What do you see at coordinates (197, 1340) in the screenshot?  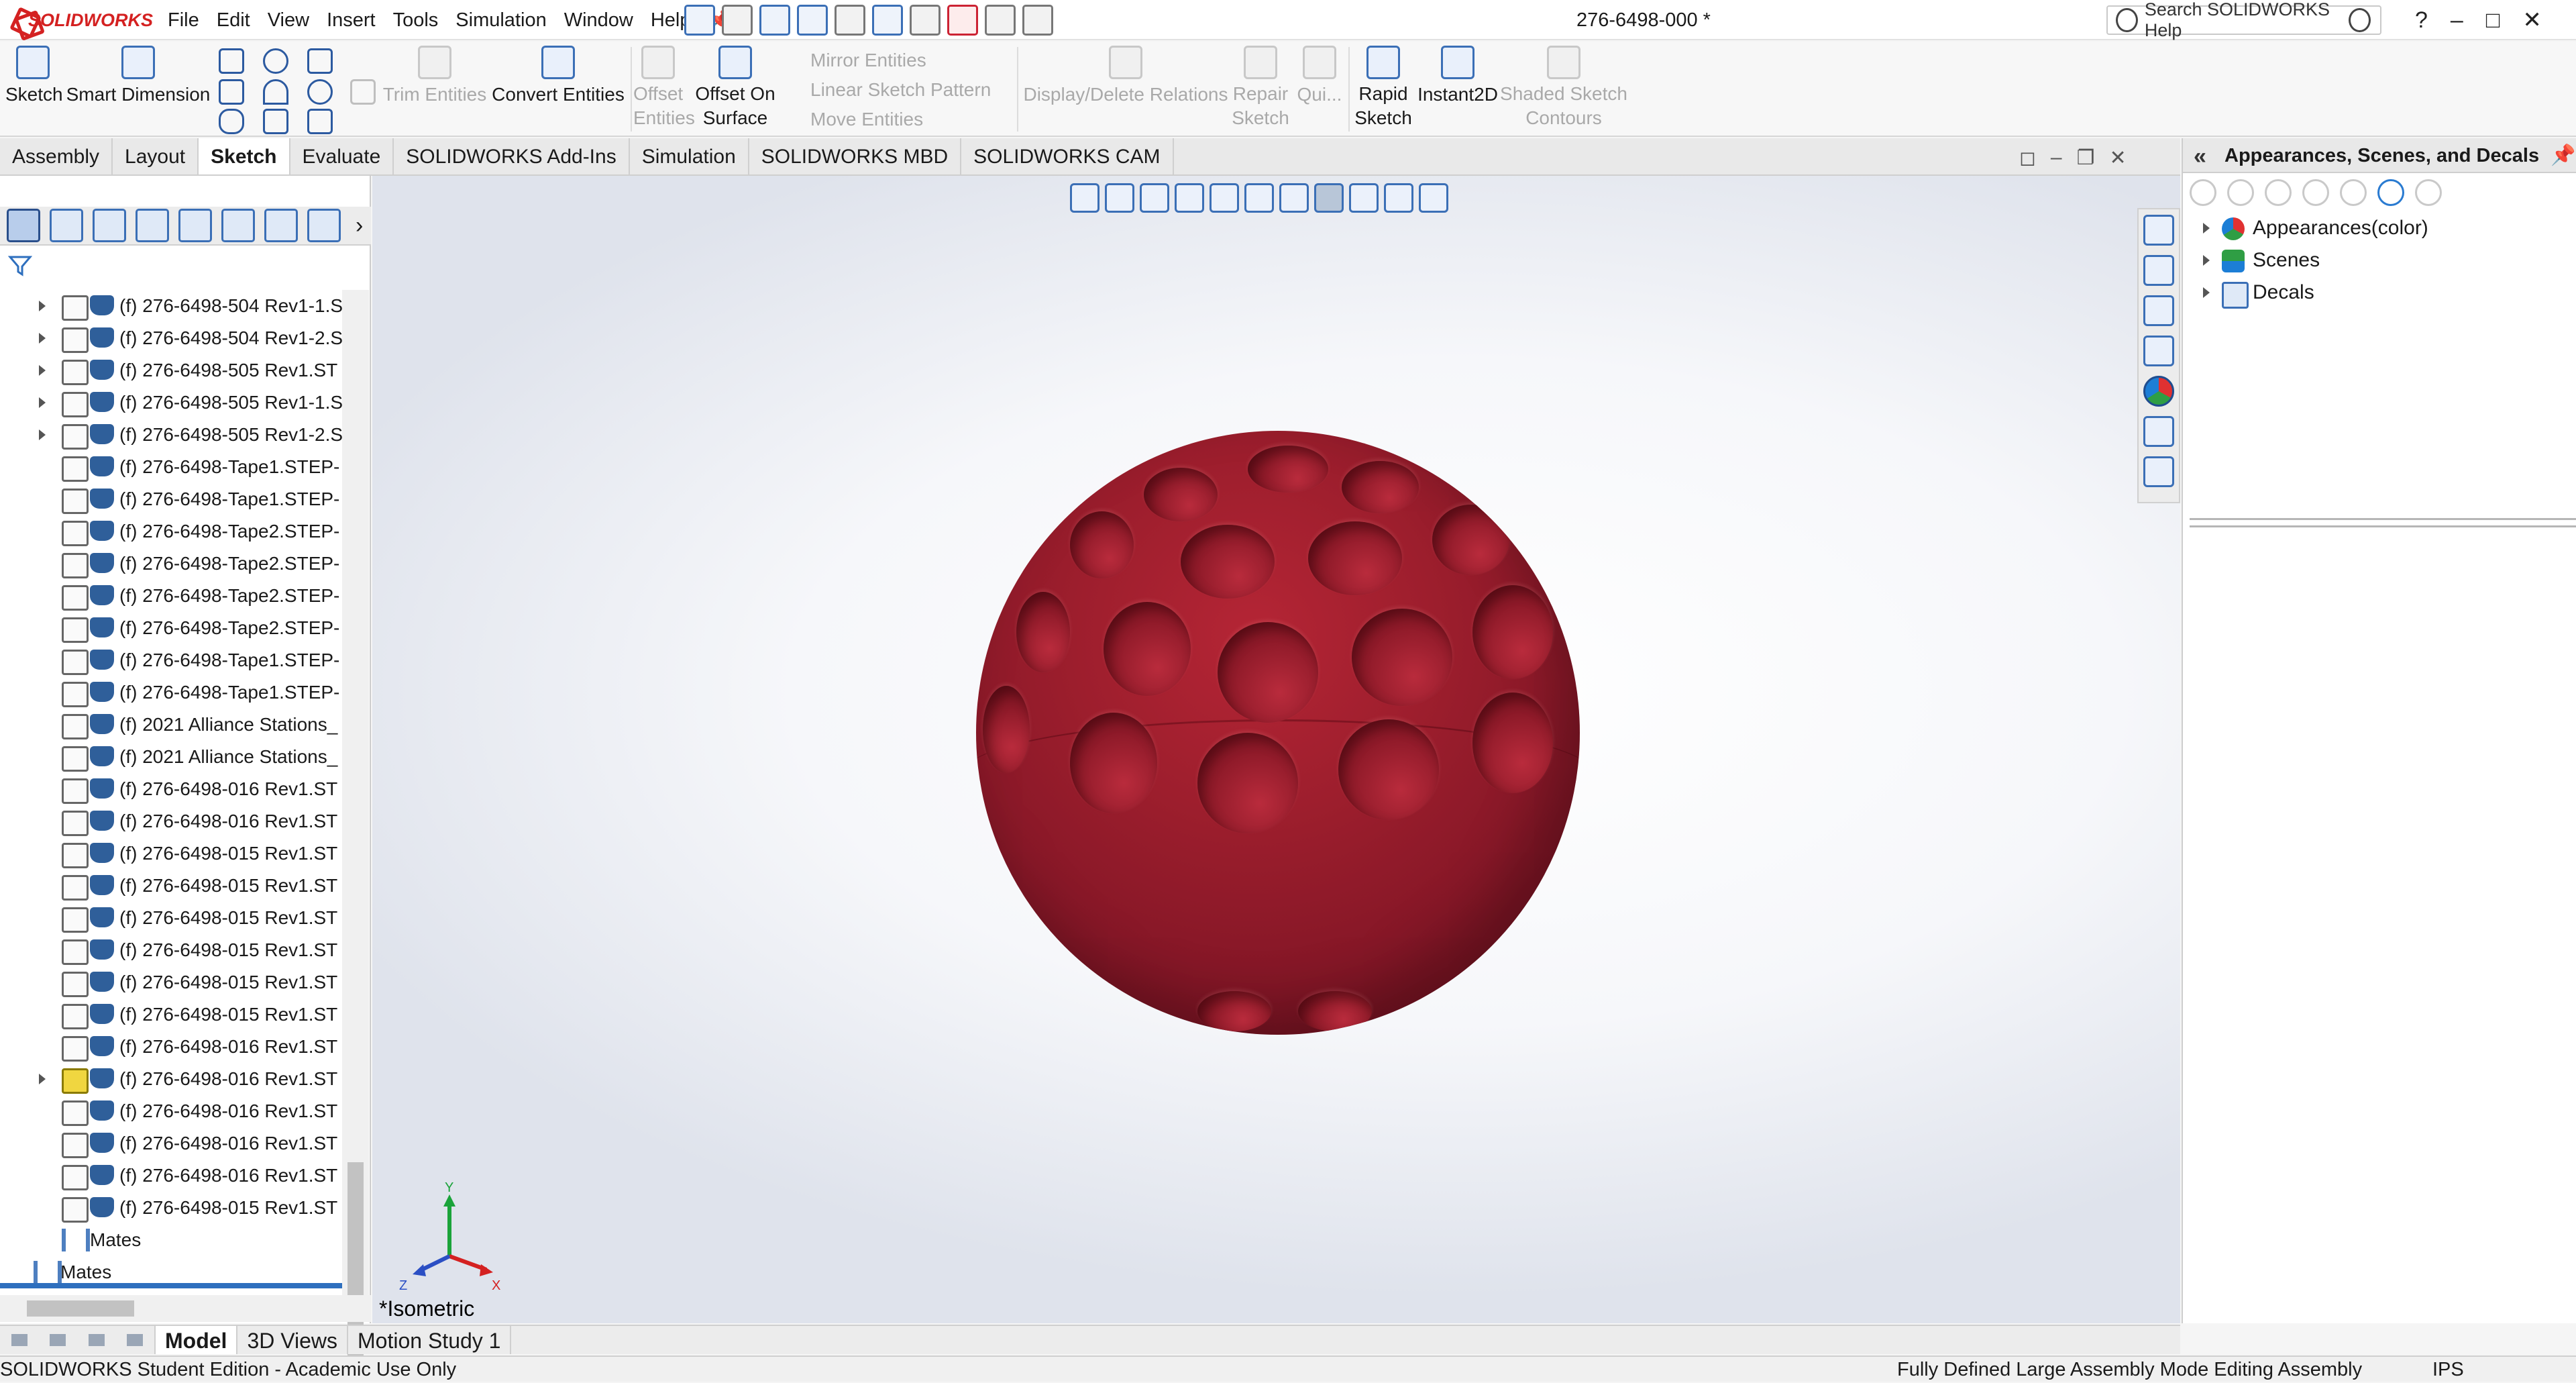 I see `tab-model: Model` at bounding box center [197, 1340].